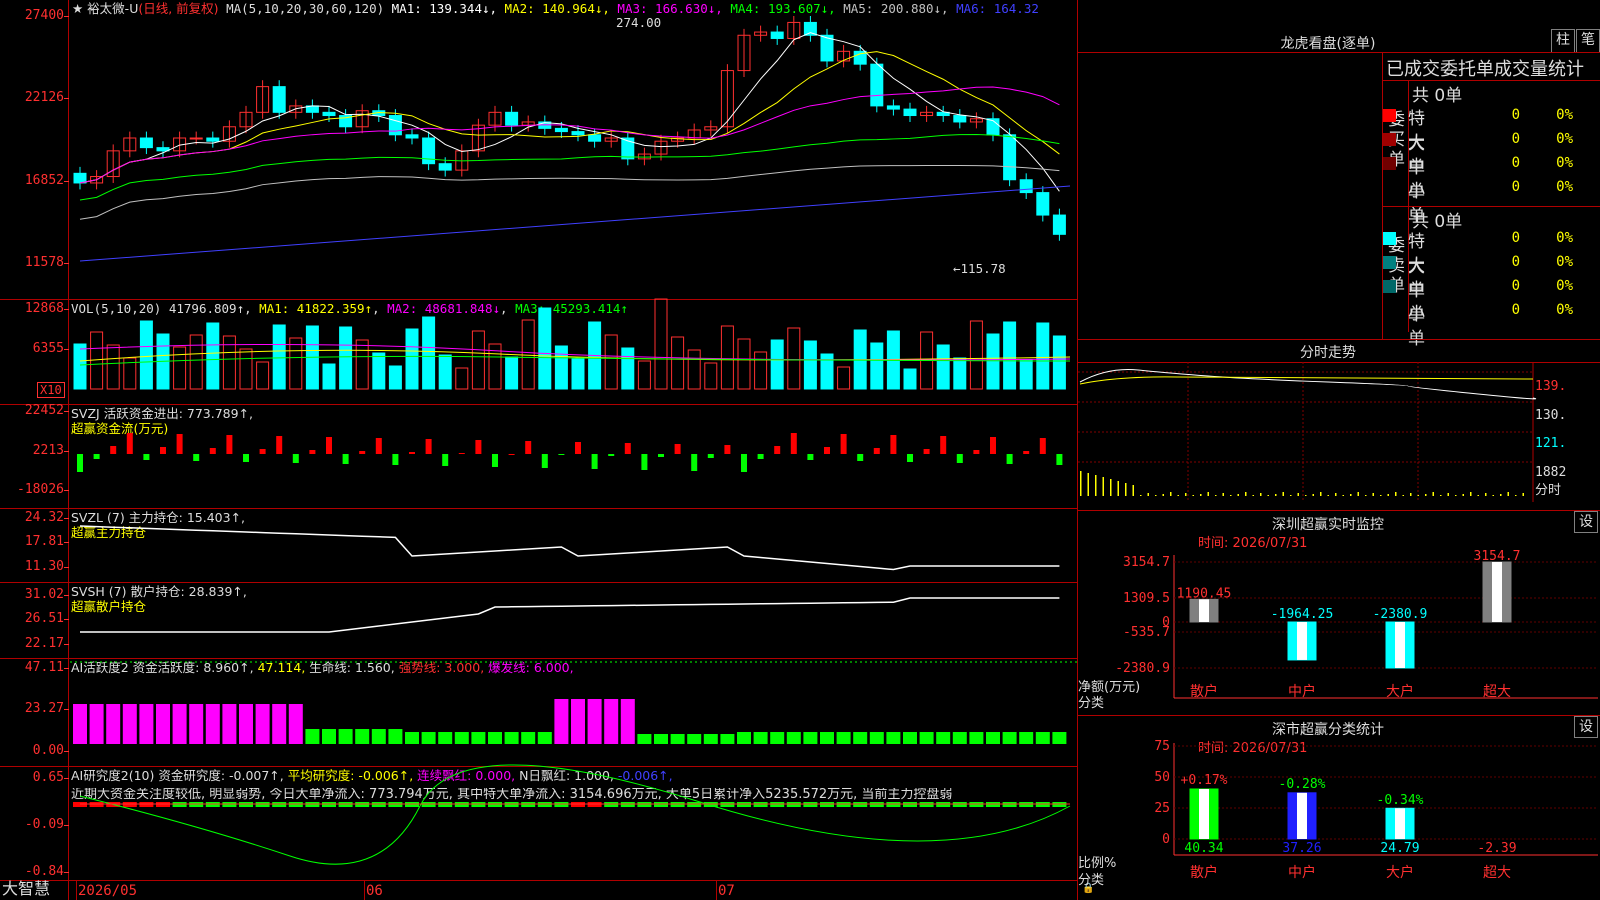  What do you see at coordinates (1588, 41) in the screenshot?
I see `pen-mode-button: 笔` at bounding box center [1588, 41].